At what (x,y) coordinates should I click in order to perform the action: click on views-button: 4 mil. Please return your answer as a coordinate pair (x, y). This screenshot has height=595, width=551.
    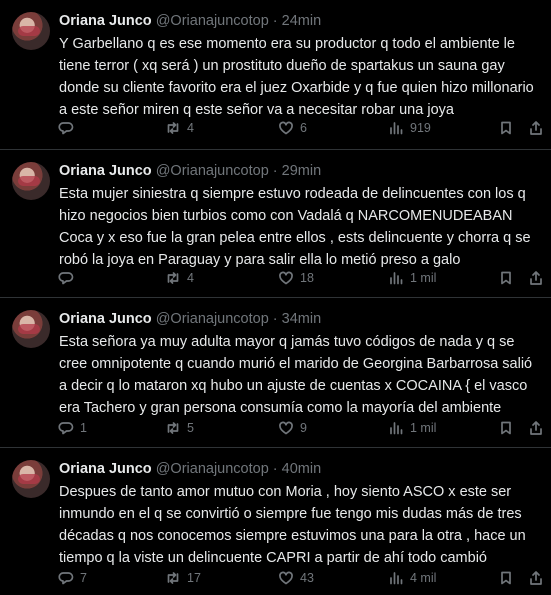
    Looking at the image, I should click on (412, 578).